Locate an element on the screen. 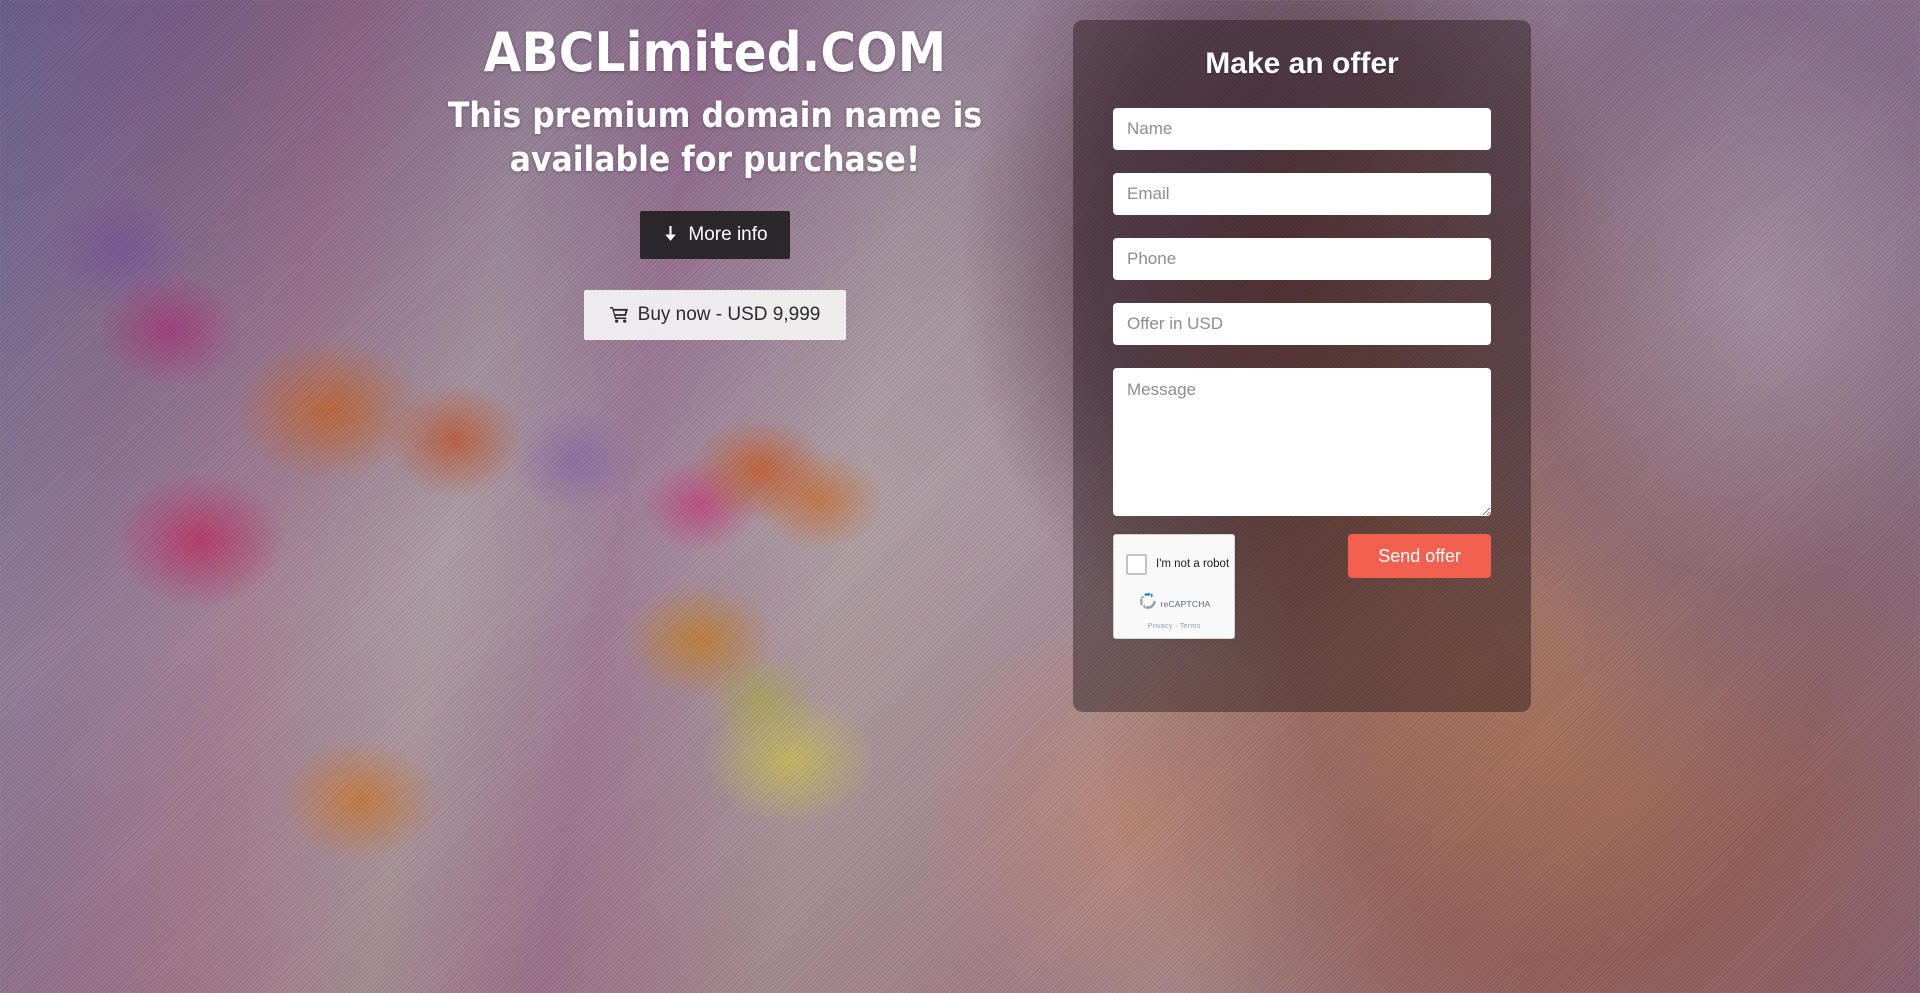 This screenshot has height=993, width=1920. recaptcha-brand-text: reCAPTCHA is located at coordinates (1185, 603).